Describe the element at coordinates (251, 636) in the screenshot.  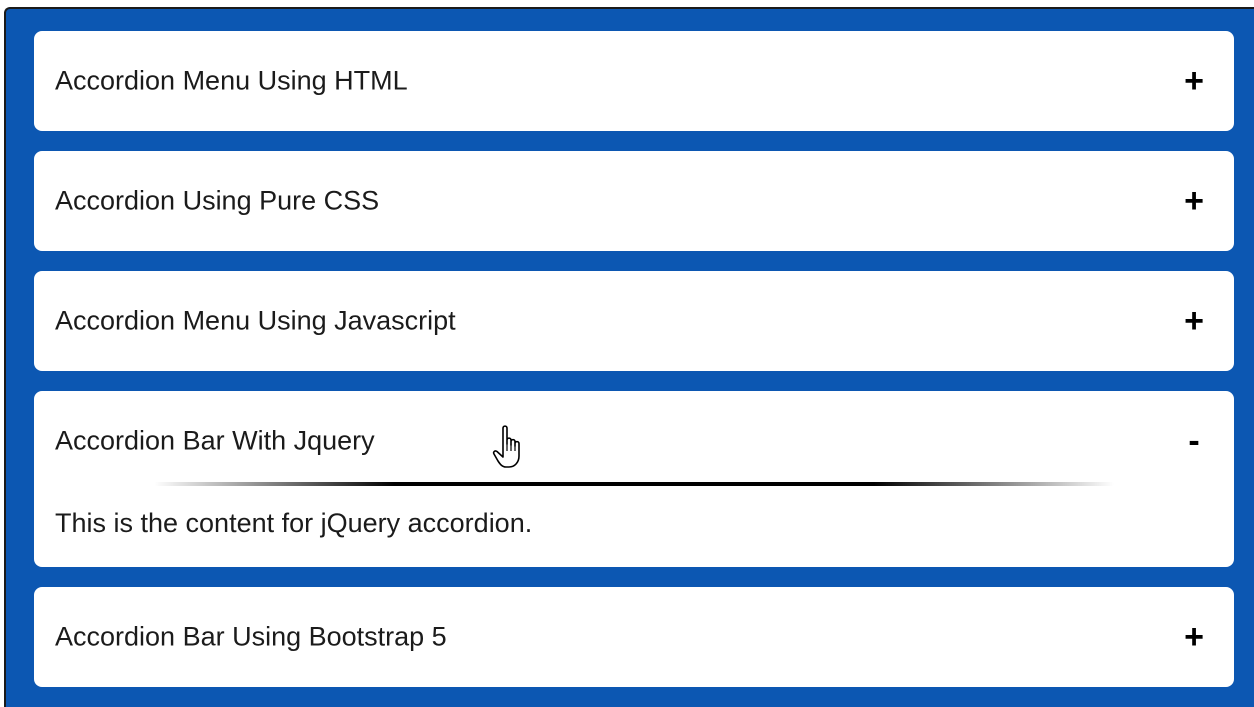
I see `accordion-title: Accordion Bar Using Bootstrap 5` at that location.